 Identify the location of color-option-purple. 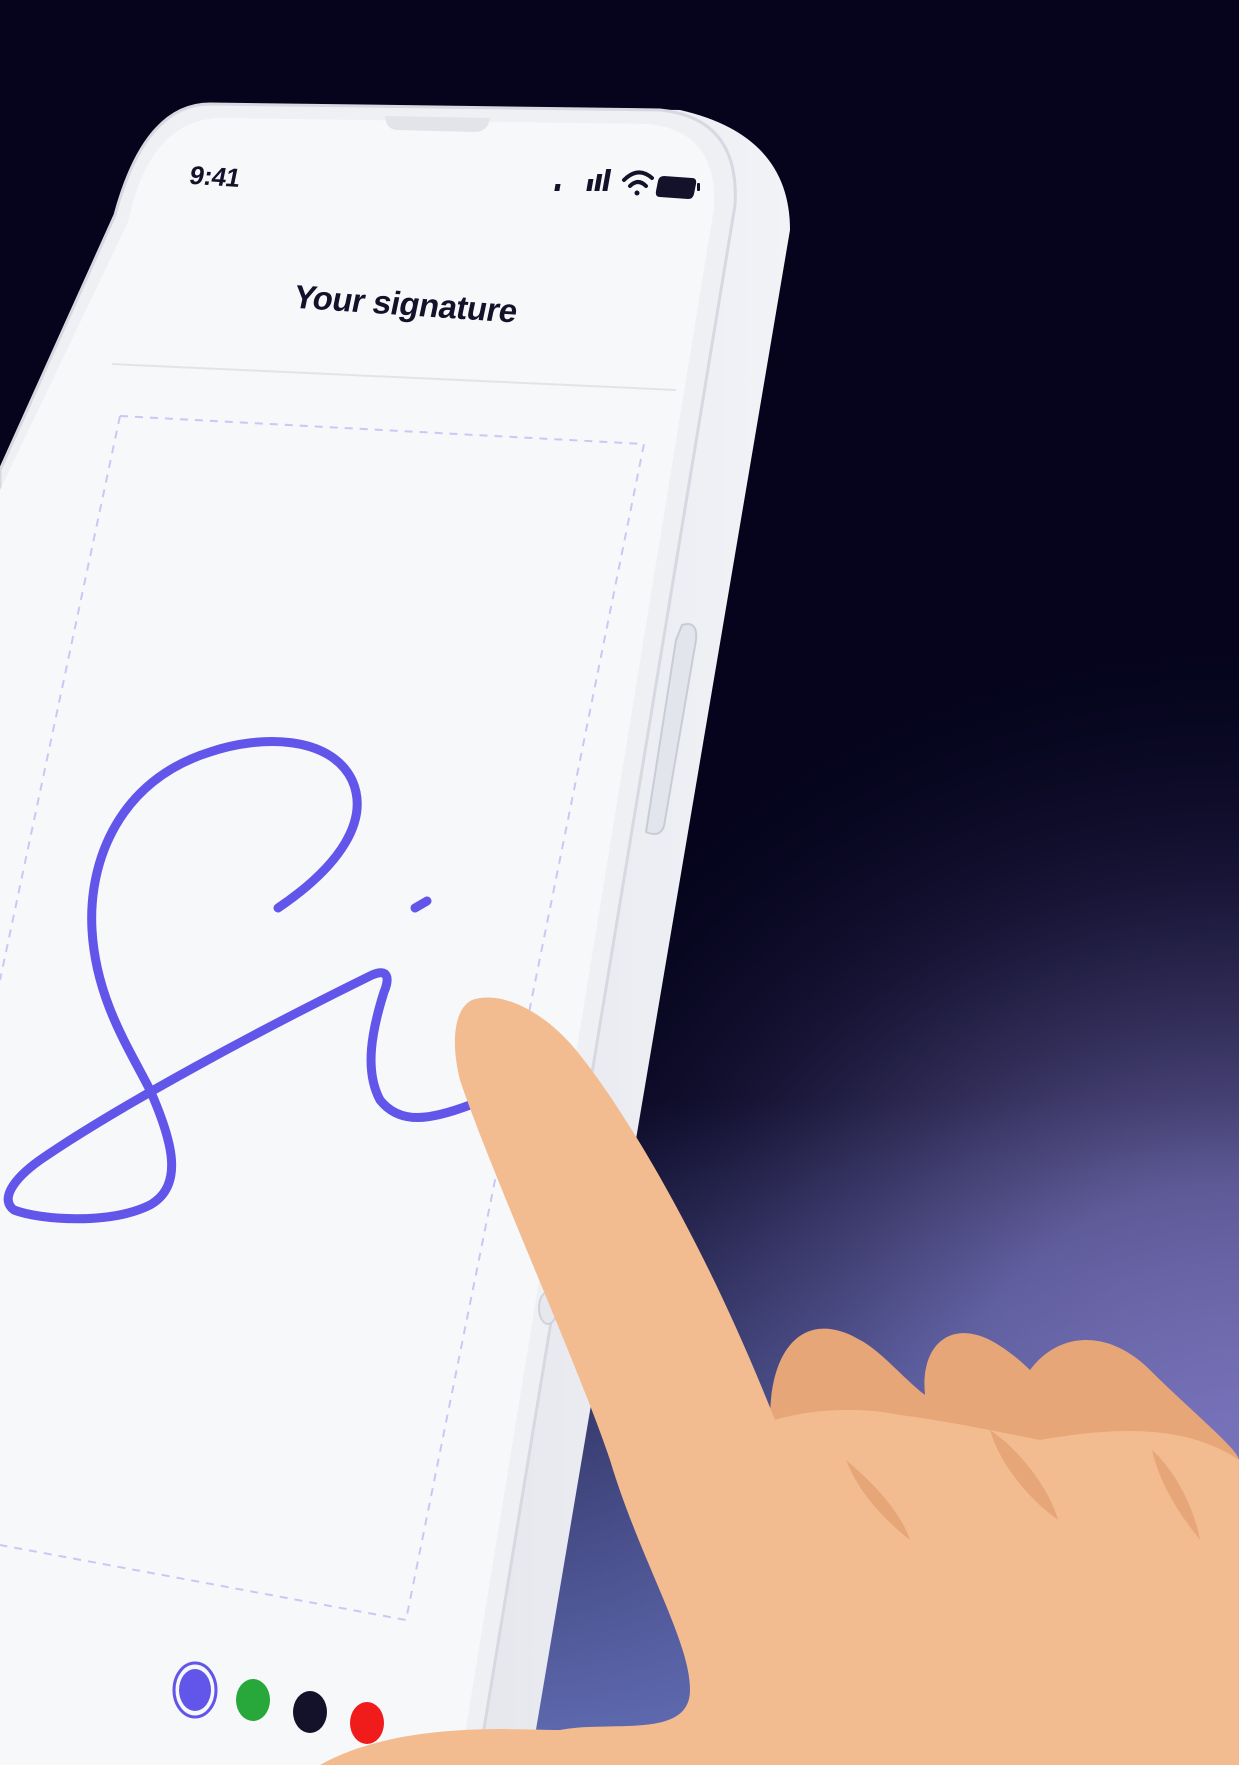
(195, 1690).